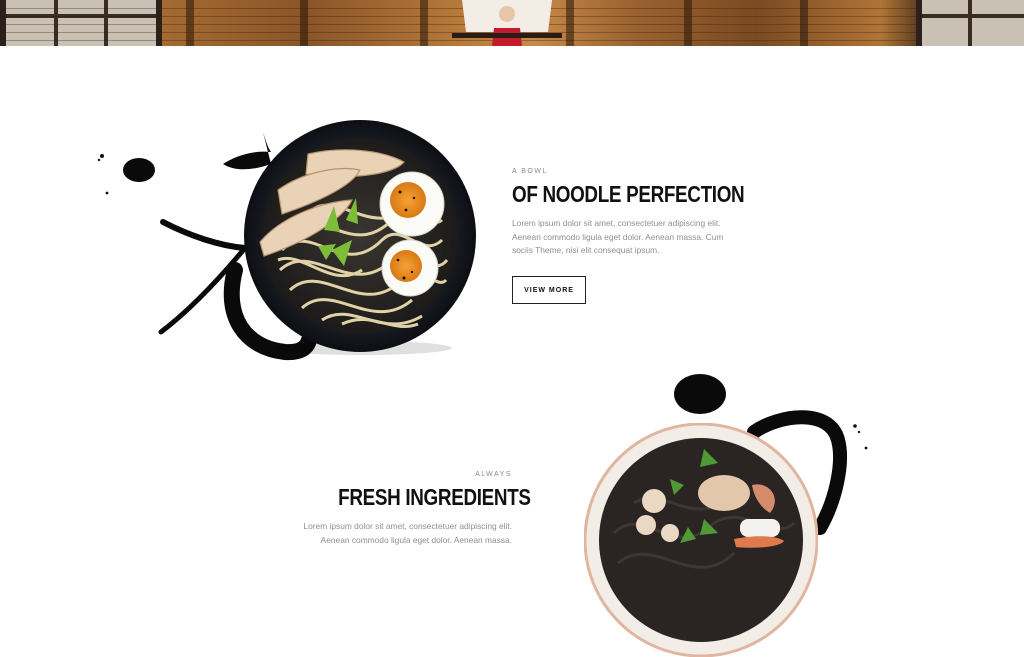 The width and height of the screenshot is (1024, 657). I want to click on section-heading: OF NOODLE PERFECTION, so click(628, 194).